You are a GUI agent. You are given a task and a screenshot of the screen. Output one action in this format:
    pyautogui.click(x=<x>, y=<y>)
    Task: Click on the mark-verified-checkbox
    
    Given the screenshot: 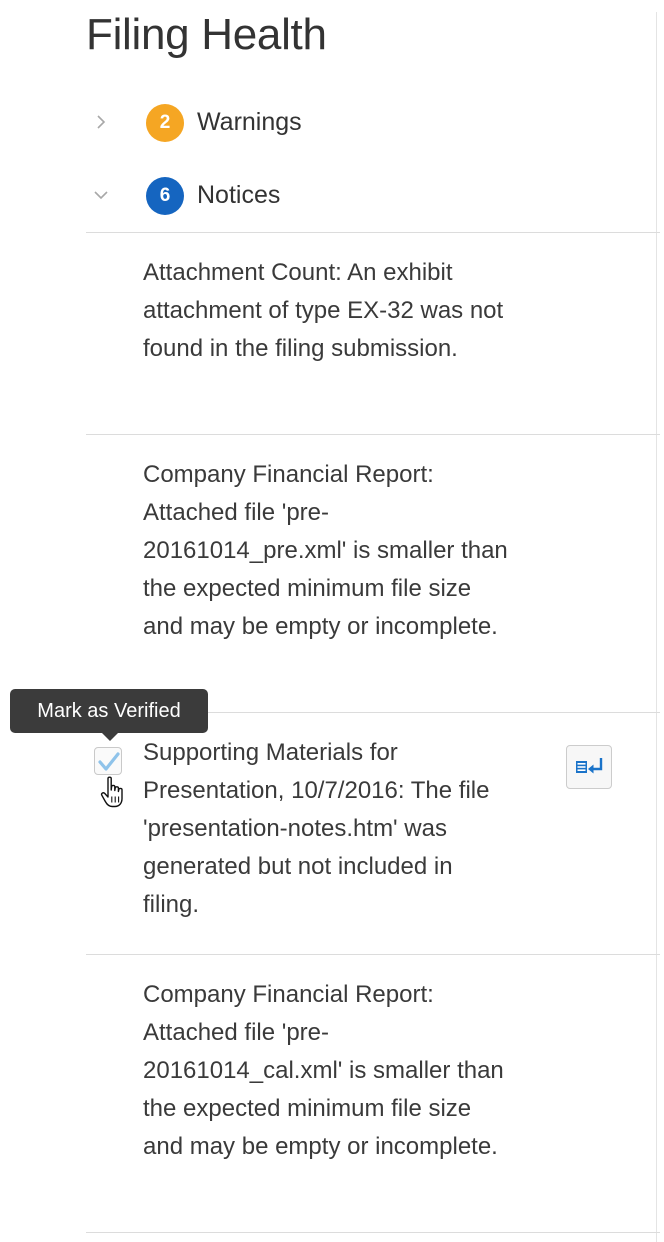 What is the action you would take?
    pyautogui.click(x=108, y=761)
    